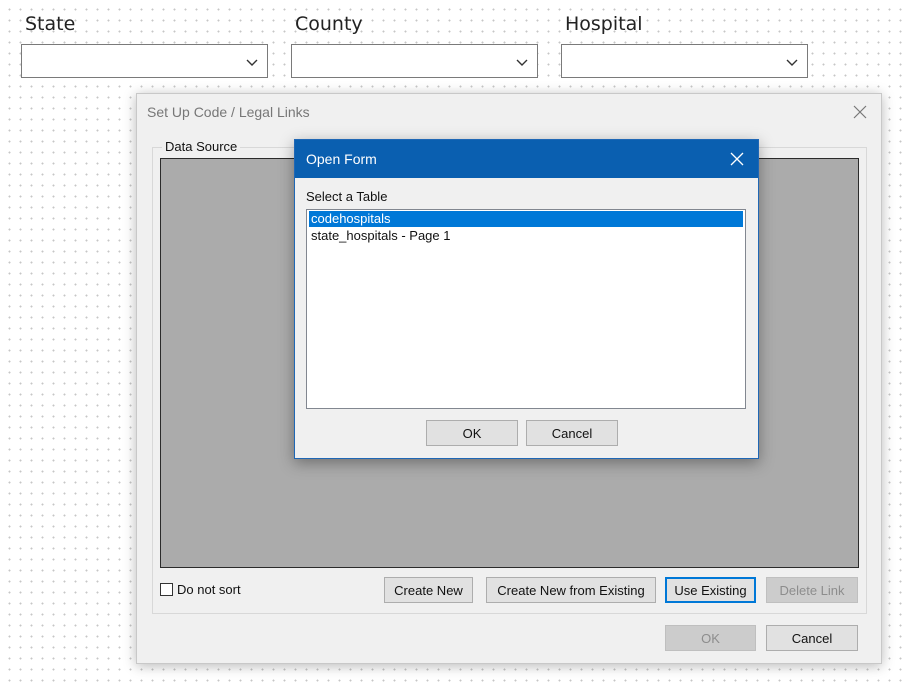 This screenshot has width=907, height=689. Describe the element at coordinates (341, 159) in the screenshot. I see `open-form-title: Open Form` at that location.